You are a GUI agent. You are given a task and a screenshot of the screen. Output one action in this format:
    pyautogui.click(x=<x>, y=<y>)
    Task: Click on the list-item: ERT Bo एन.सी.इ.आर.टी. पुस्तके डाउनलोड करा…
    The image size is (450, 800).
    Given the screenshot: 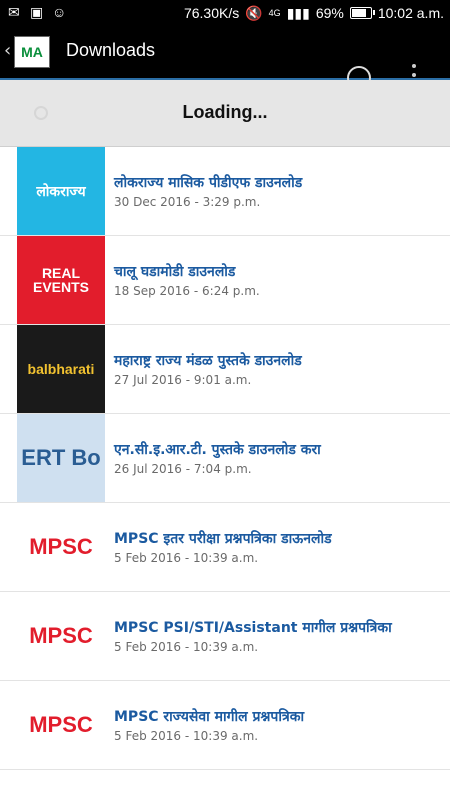 What is the action you would take?
    pyautogui.click(x=225, y=458)
    